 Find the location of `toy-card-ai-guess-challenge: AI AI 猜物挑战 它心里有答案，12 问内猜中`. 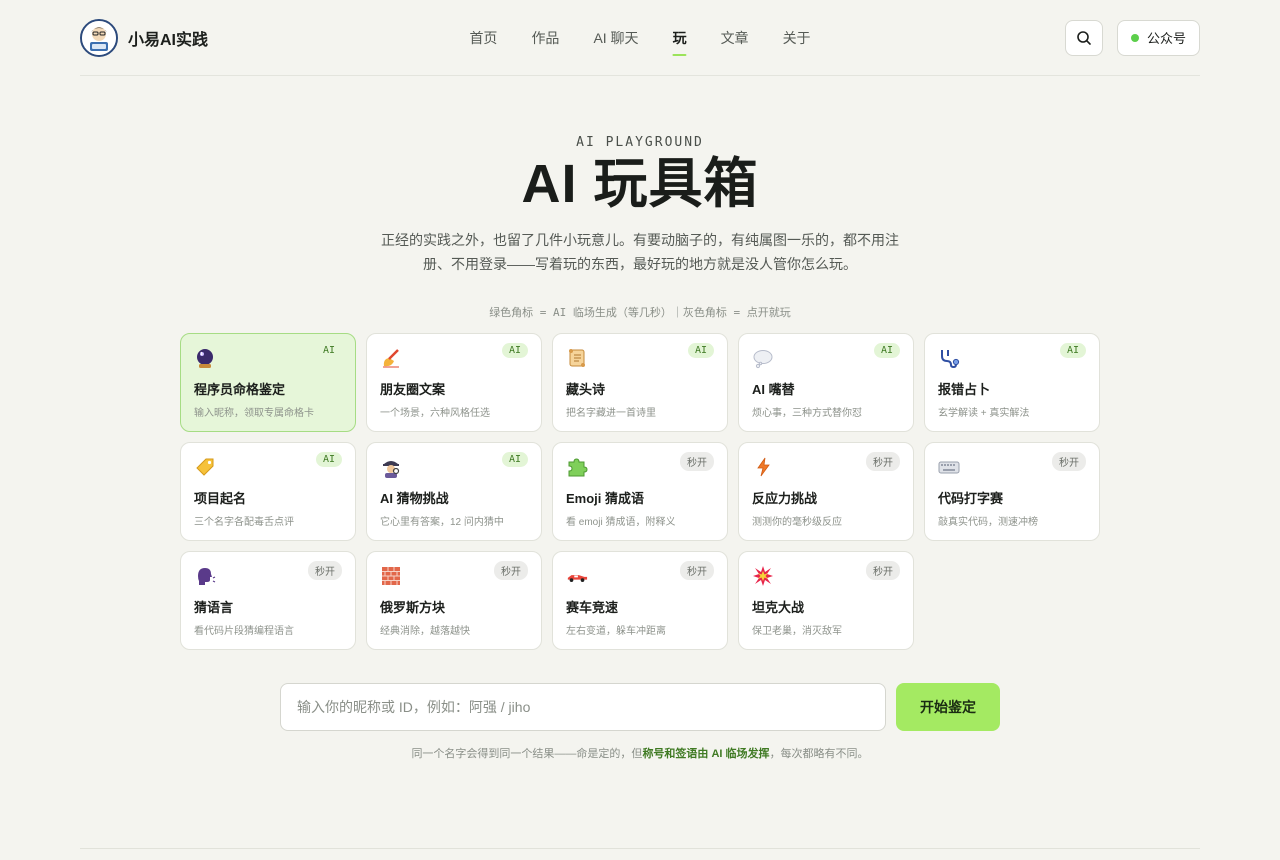

toy-card-ai-guess-challenge: AI AI 猜物挑战 它心里有答案，12 问内猜中 is located at coordinates (454, 491).